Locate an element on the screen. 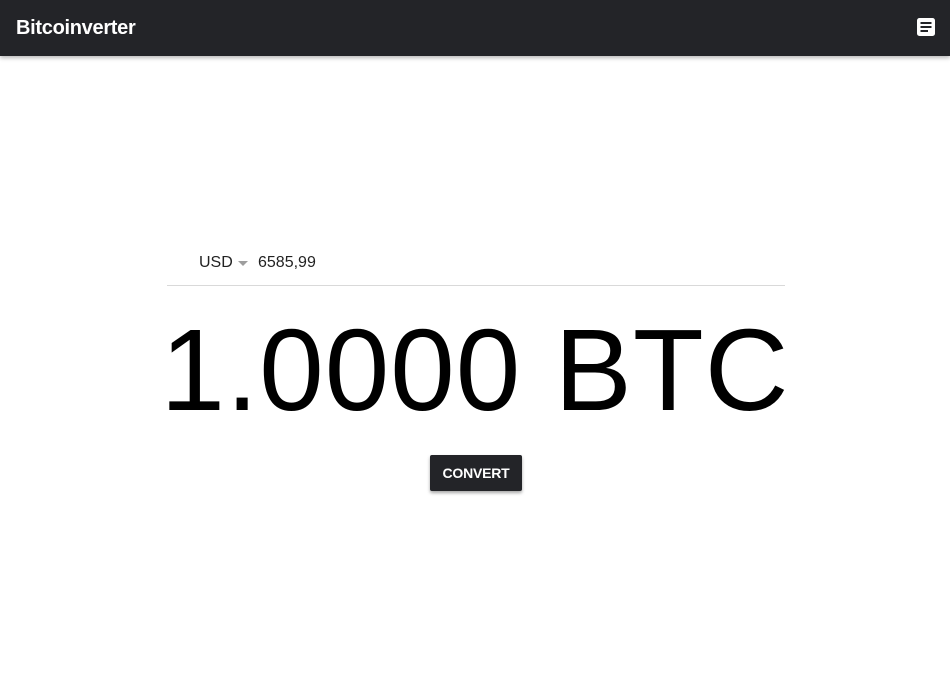 Image resolution: width=950 pixels, height=688 pixels. amount-input is located at coordinates (508, 263).